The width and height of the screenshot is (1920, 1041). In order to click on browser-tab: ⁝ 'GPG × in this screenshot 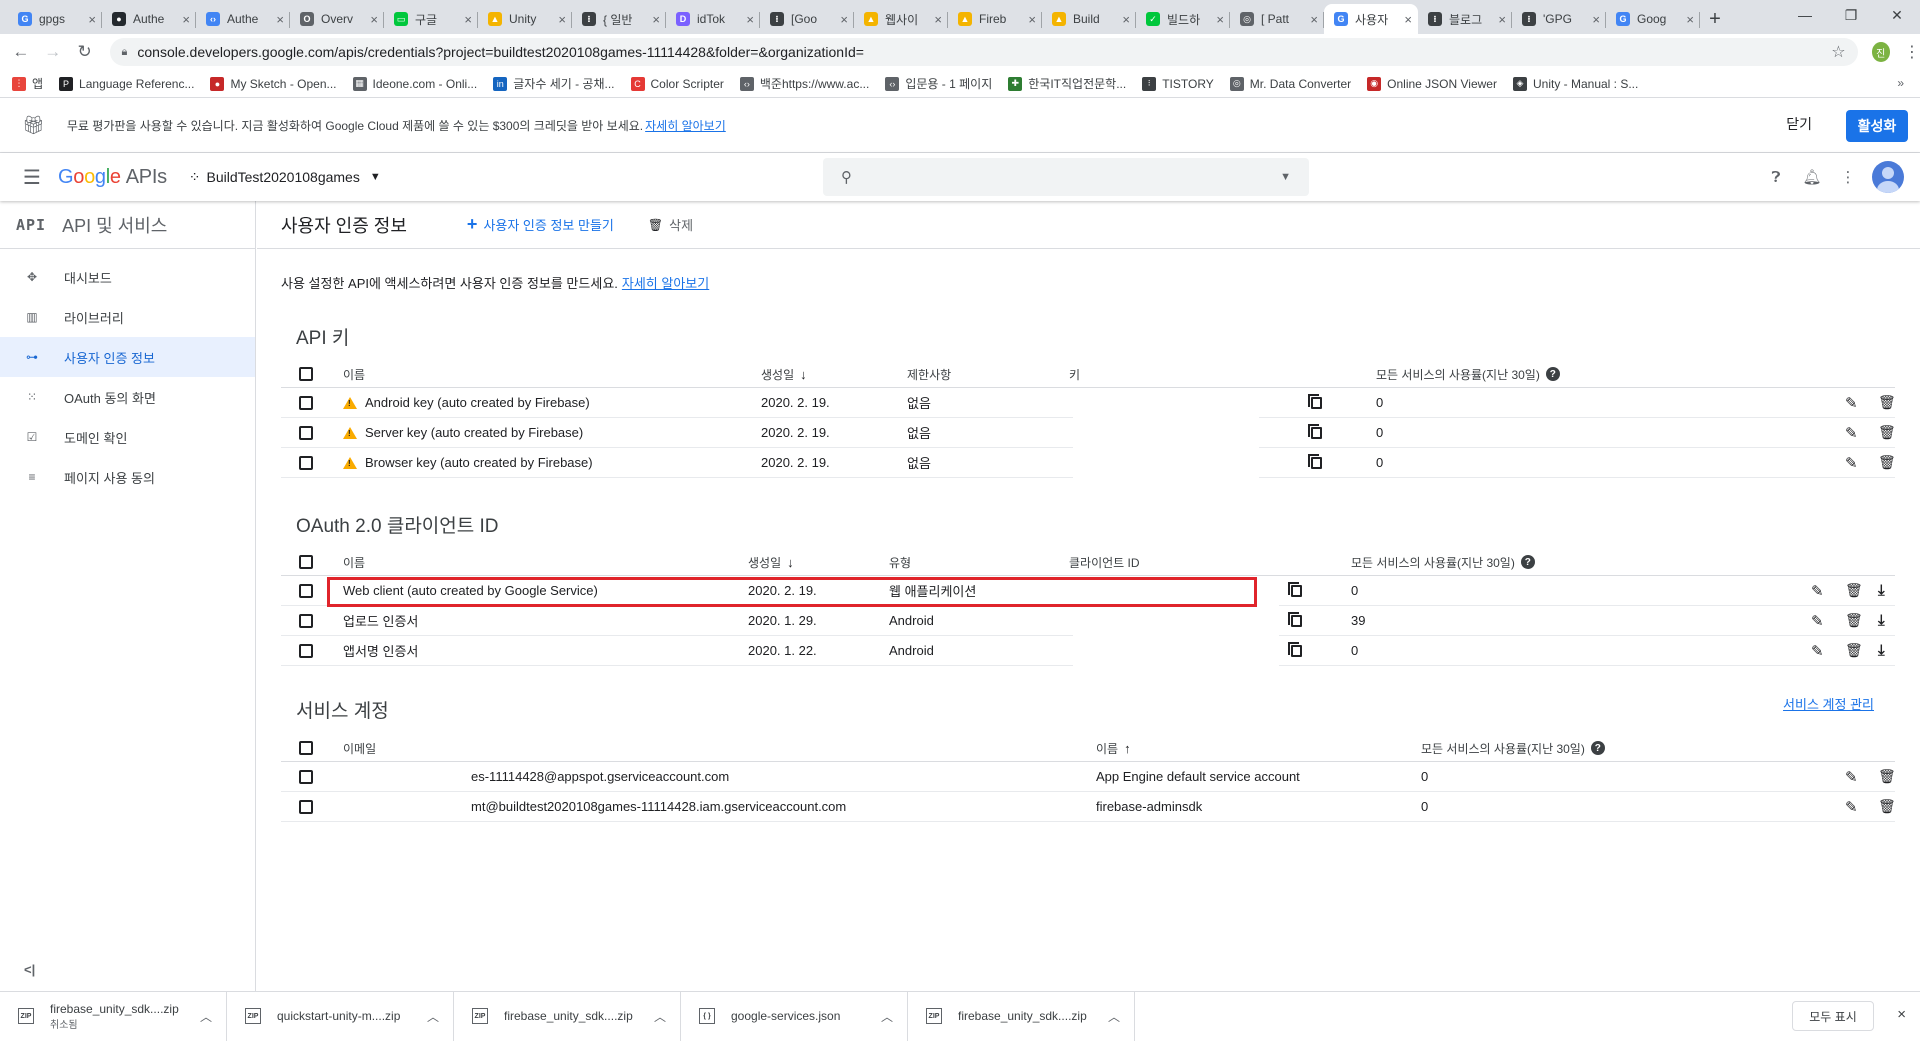, I will do `click(1559, 19)`.